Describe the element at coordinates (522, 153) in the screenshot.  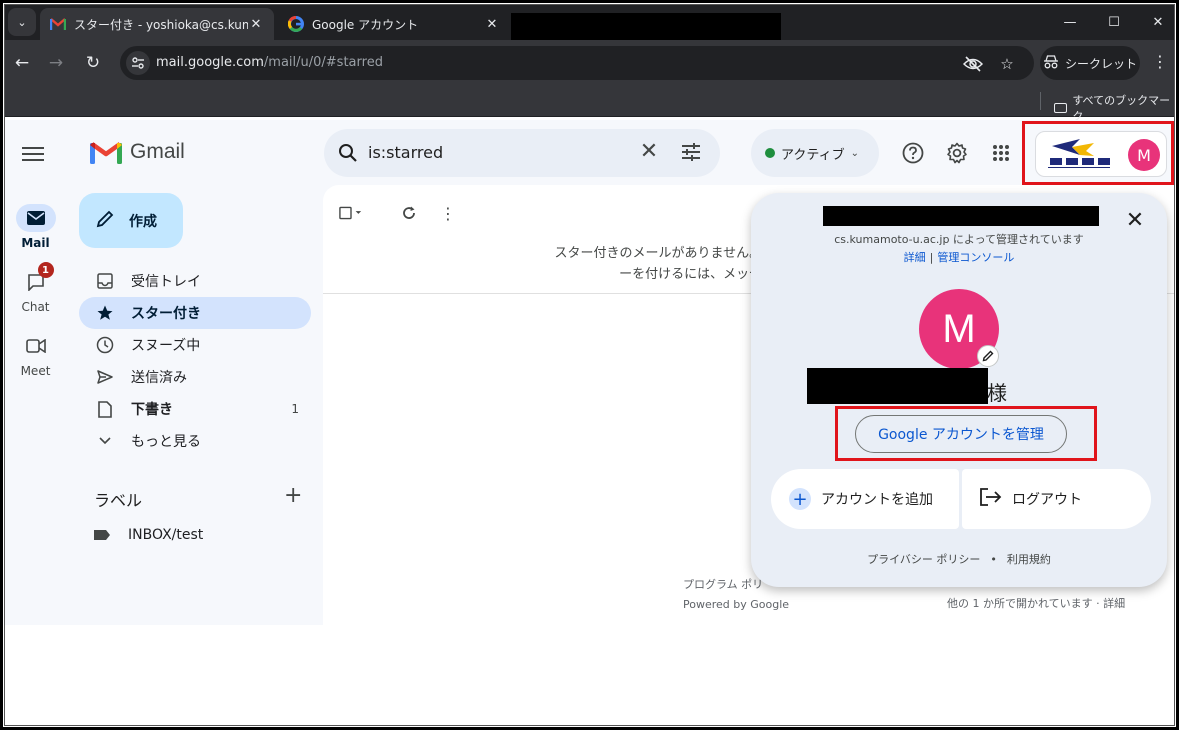
I see `search-bar: is:starred ✕` at that location.